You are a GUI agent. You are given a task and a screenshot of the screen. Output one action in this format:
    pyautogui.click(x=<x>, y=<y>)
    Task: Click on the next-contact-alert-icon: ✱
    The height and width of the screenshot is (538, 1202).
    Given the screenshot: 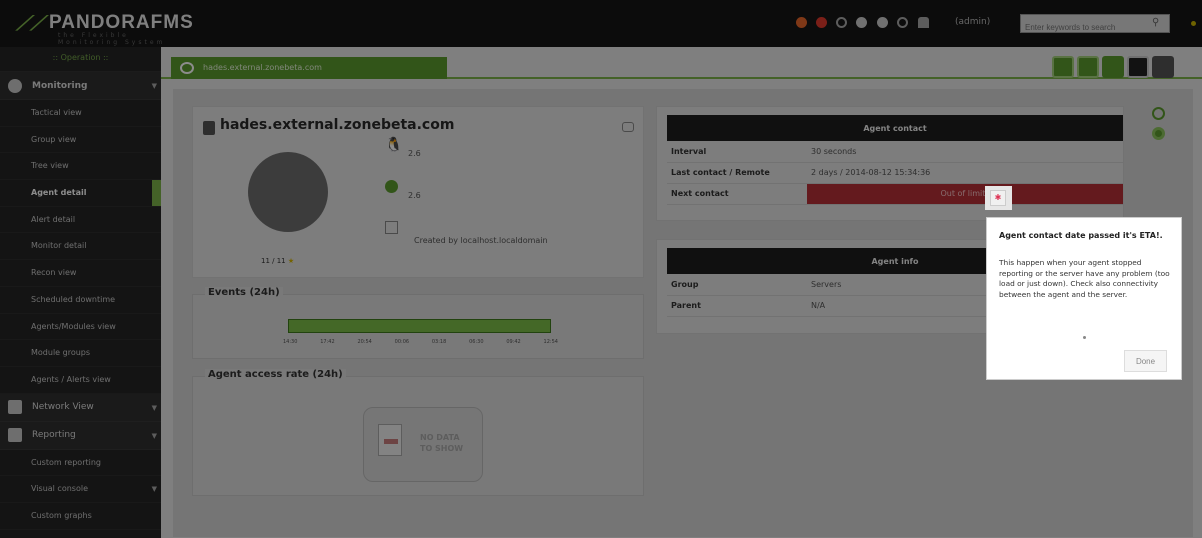 What is the action you would take?
    pyautogui.click(x=998, y=198)
    